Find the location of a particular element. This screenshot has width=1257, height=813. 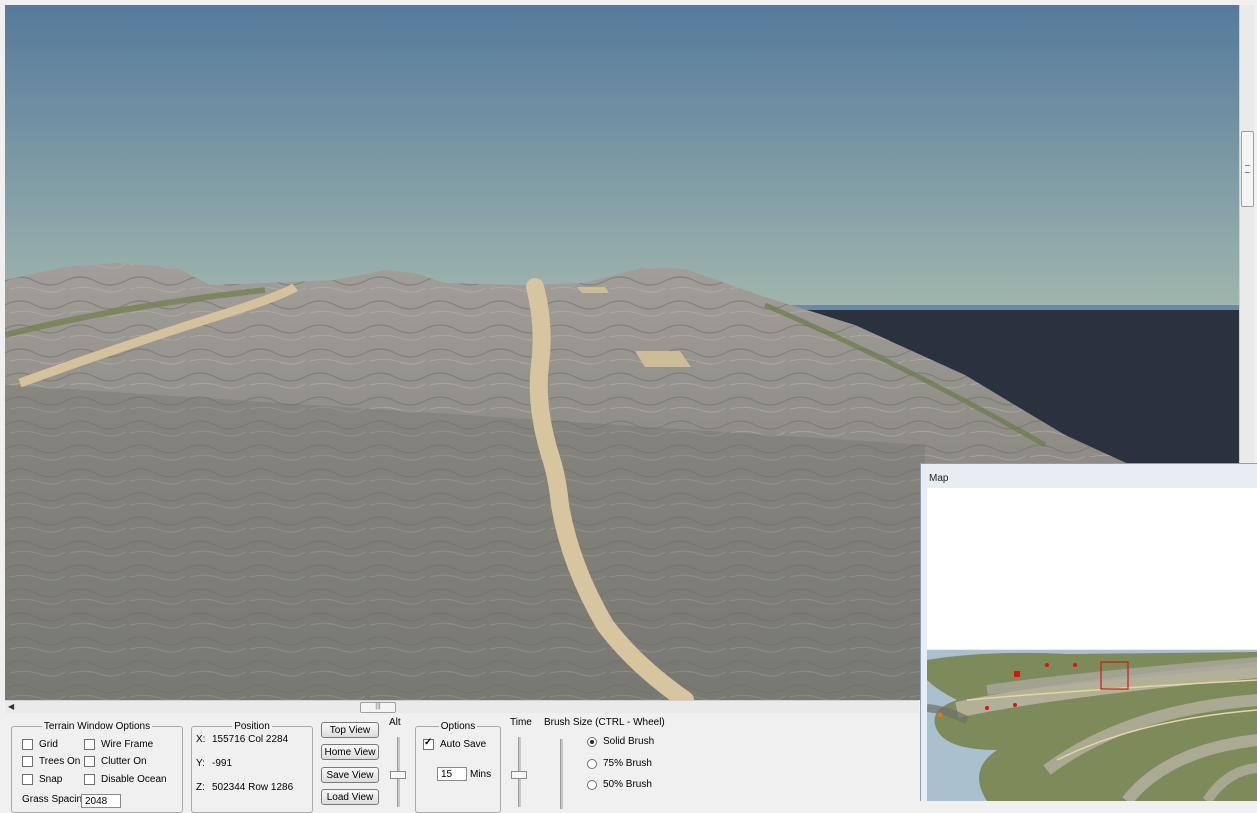

time-slider-thumb is located at coordinates (519, 775).